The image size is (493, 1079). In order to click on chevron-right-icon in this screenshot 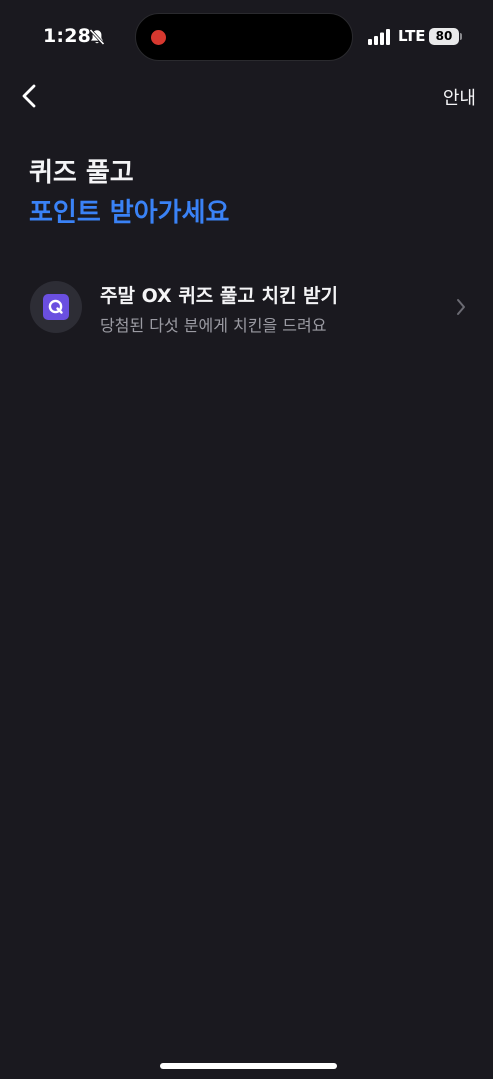, I will do `click(461, 307)`.